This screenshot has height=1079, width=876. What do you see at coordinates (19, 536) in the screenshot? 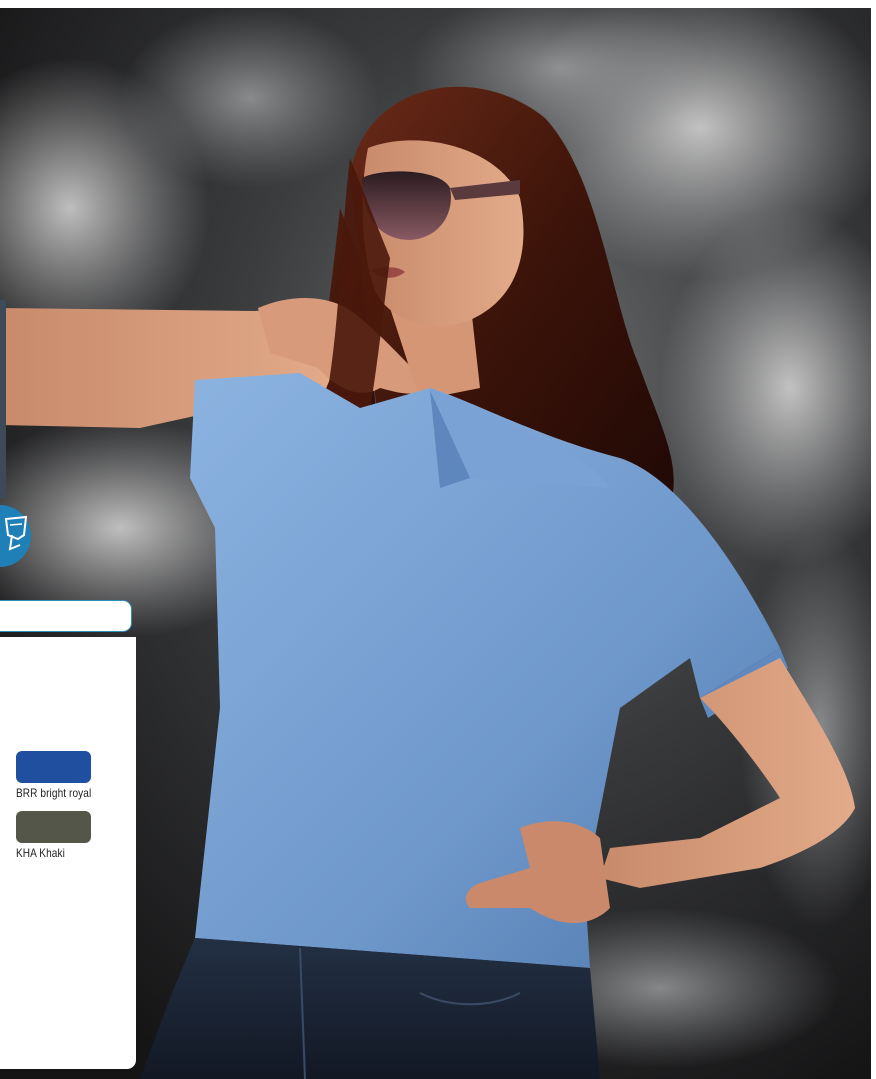
I see `tshirt-icon` at bounding box center [19, 536].